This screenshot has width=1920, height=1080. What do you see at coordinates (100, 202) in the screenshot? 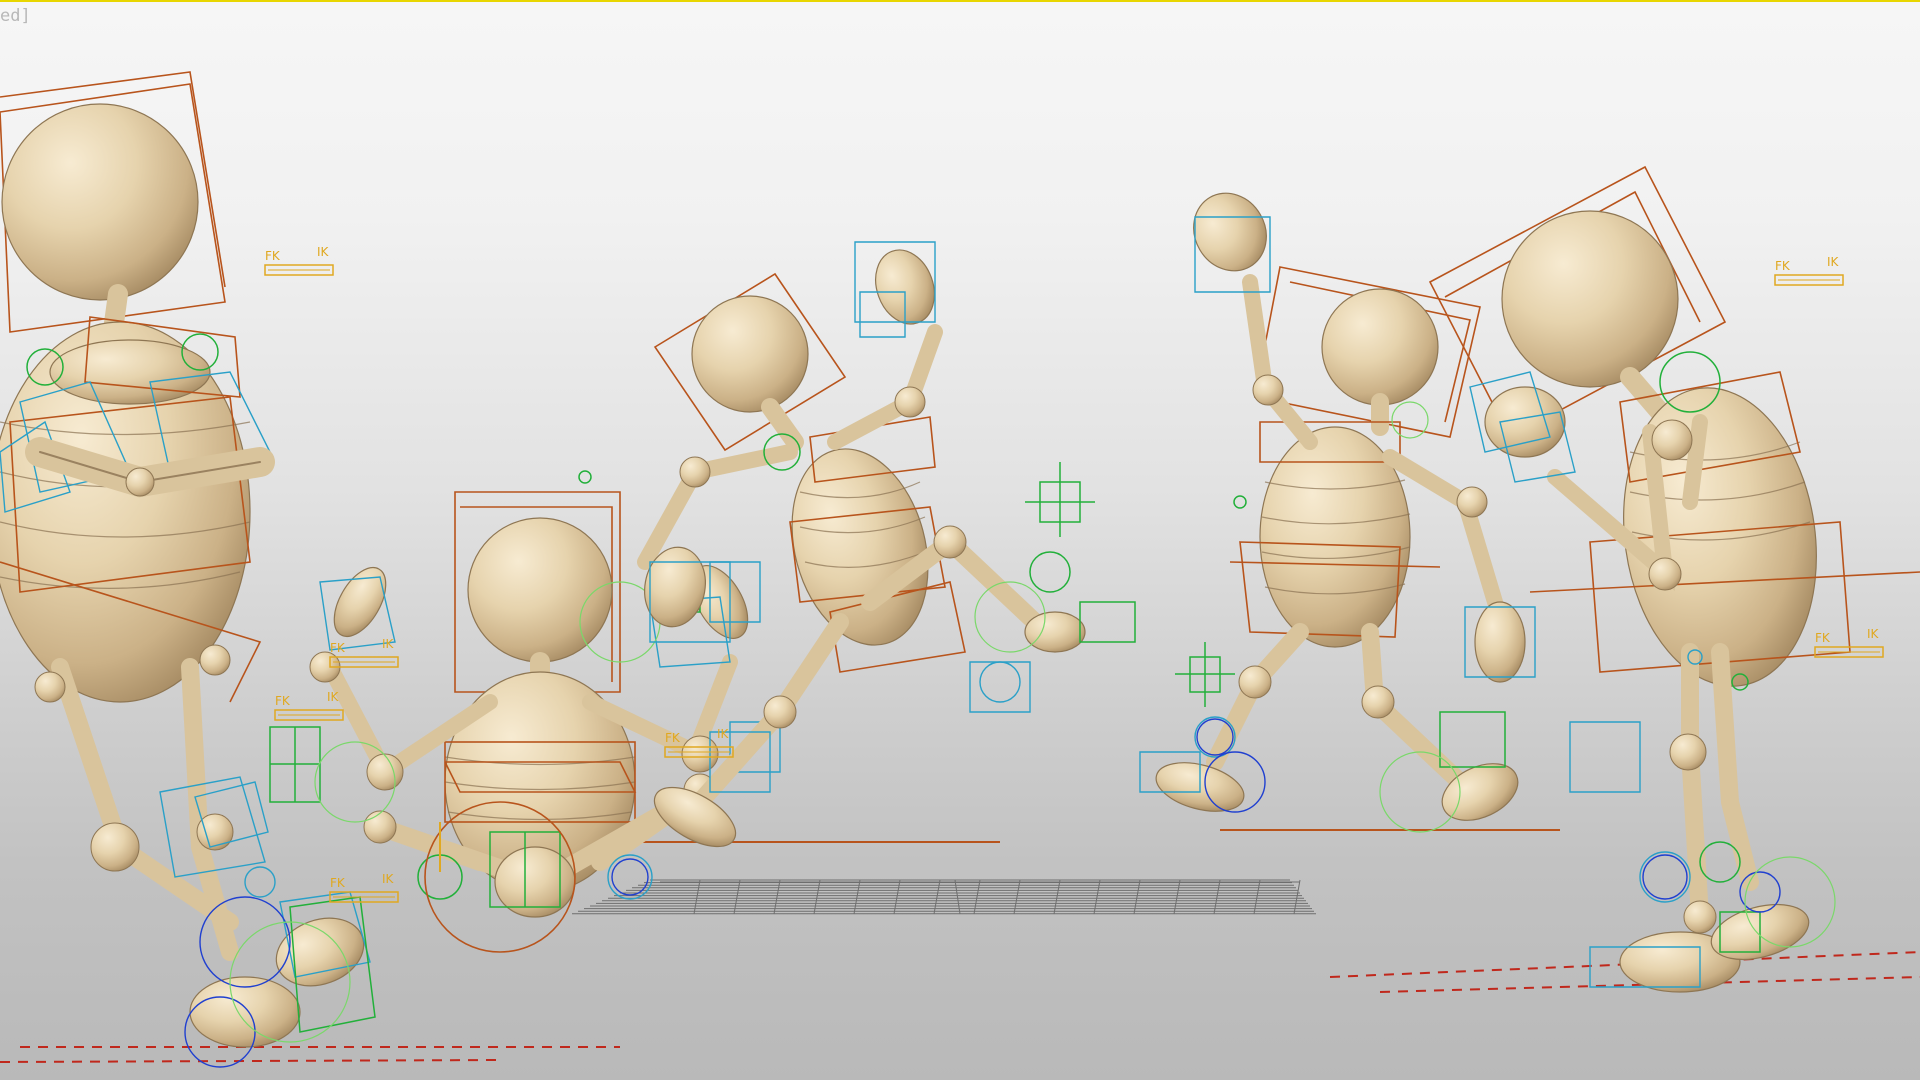
I see `character-1-head` at bounding box center [100, 202].